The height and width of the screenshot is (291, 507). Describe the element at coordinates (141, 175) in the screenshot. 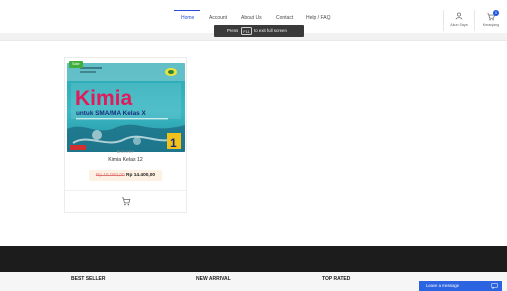

I see `sale-price: Rp 14.400,00` at that location.